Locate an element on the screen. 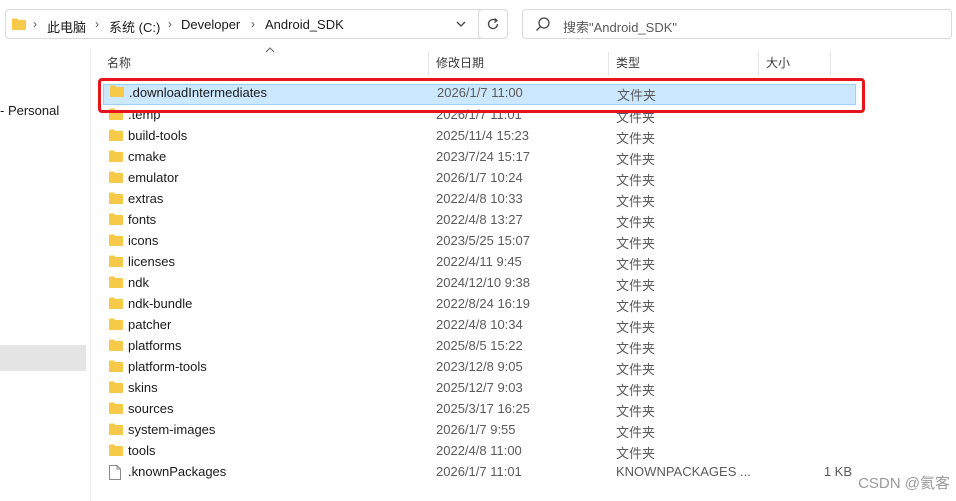 This screenshot has height=501, width=956. file-name: licenses is located at coordinates (151, 261).